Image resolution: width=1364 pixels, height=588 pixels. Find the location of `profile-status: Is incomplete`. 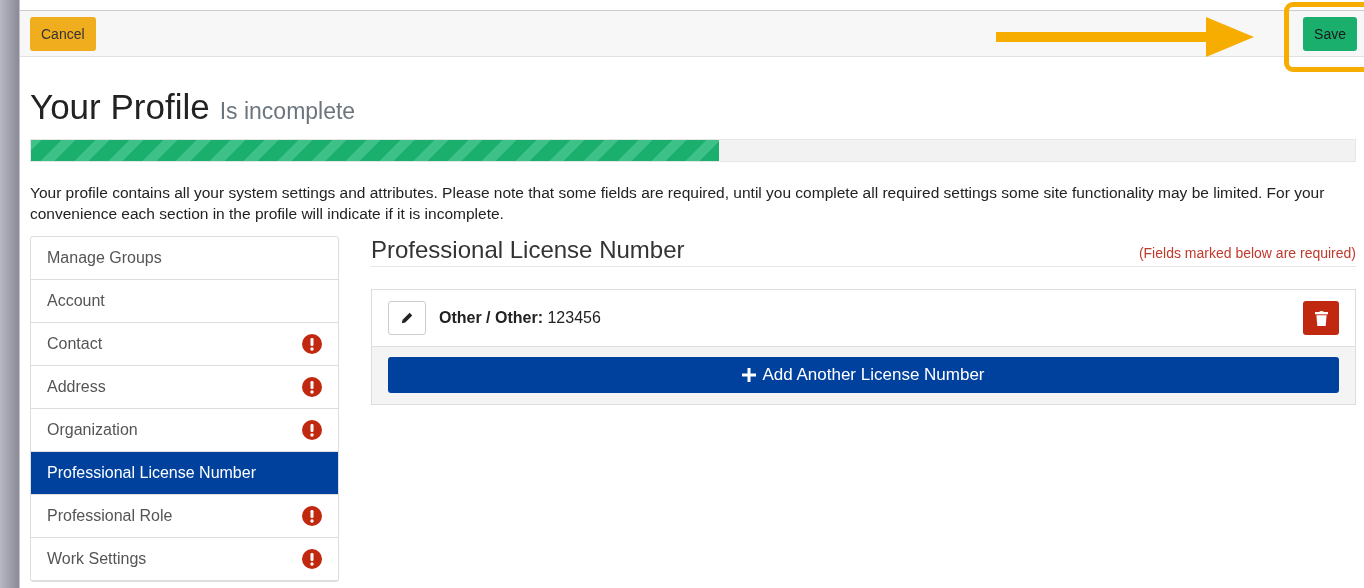

profile-status: Is incomplete is located at coordinates (287, 111).